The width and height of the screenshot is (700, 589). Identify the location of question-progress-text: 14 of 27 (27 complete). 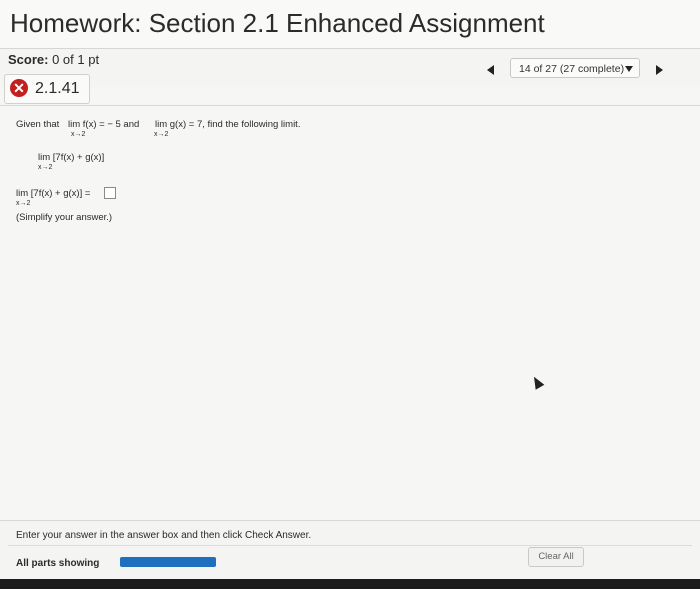
(572, 69).